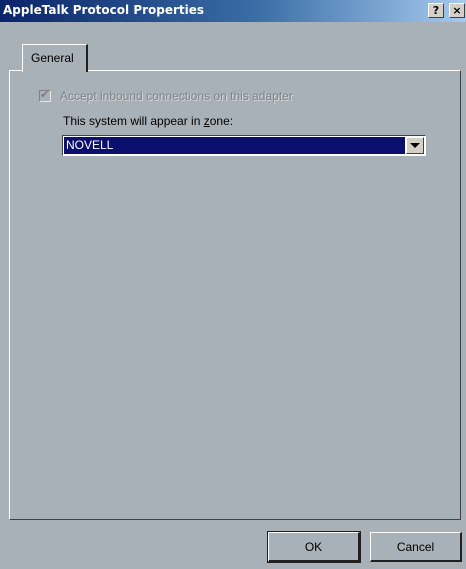 The width and height of the screenshot is (466, 569). Describe the element at coordinates (234, 145) in the screenshot. I see `zone-select-value: NOVELL` at that location.